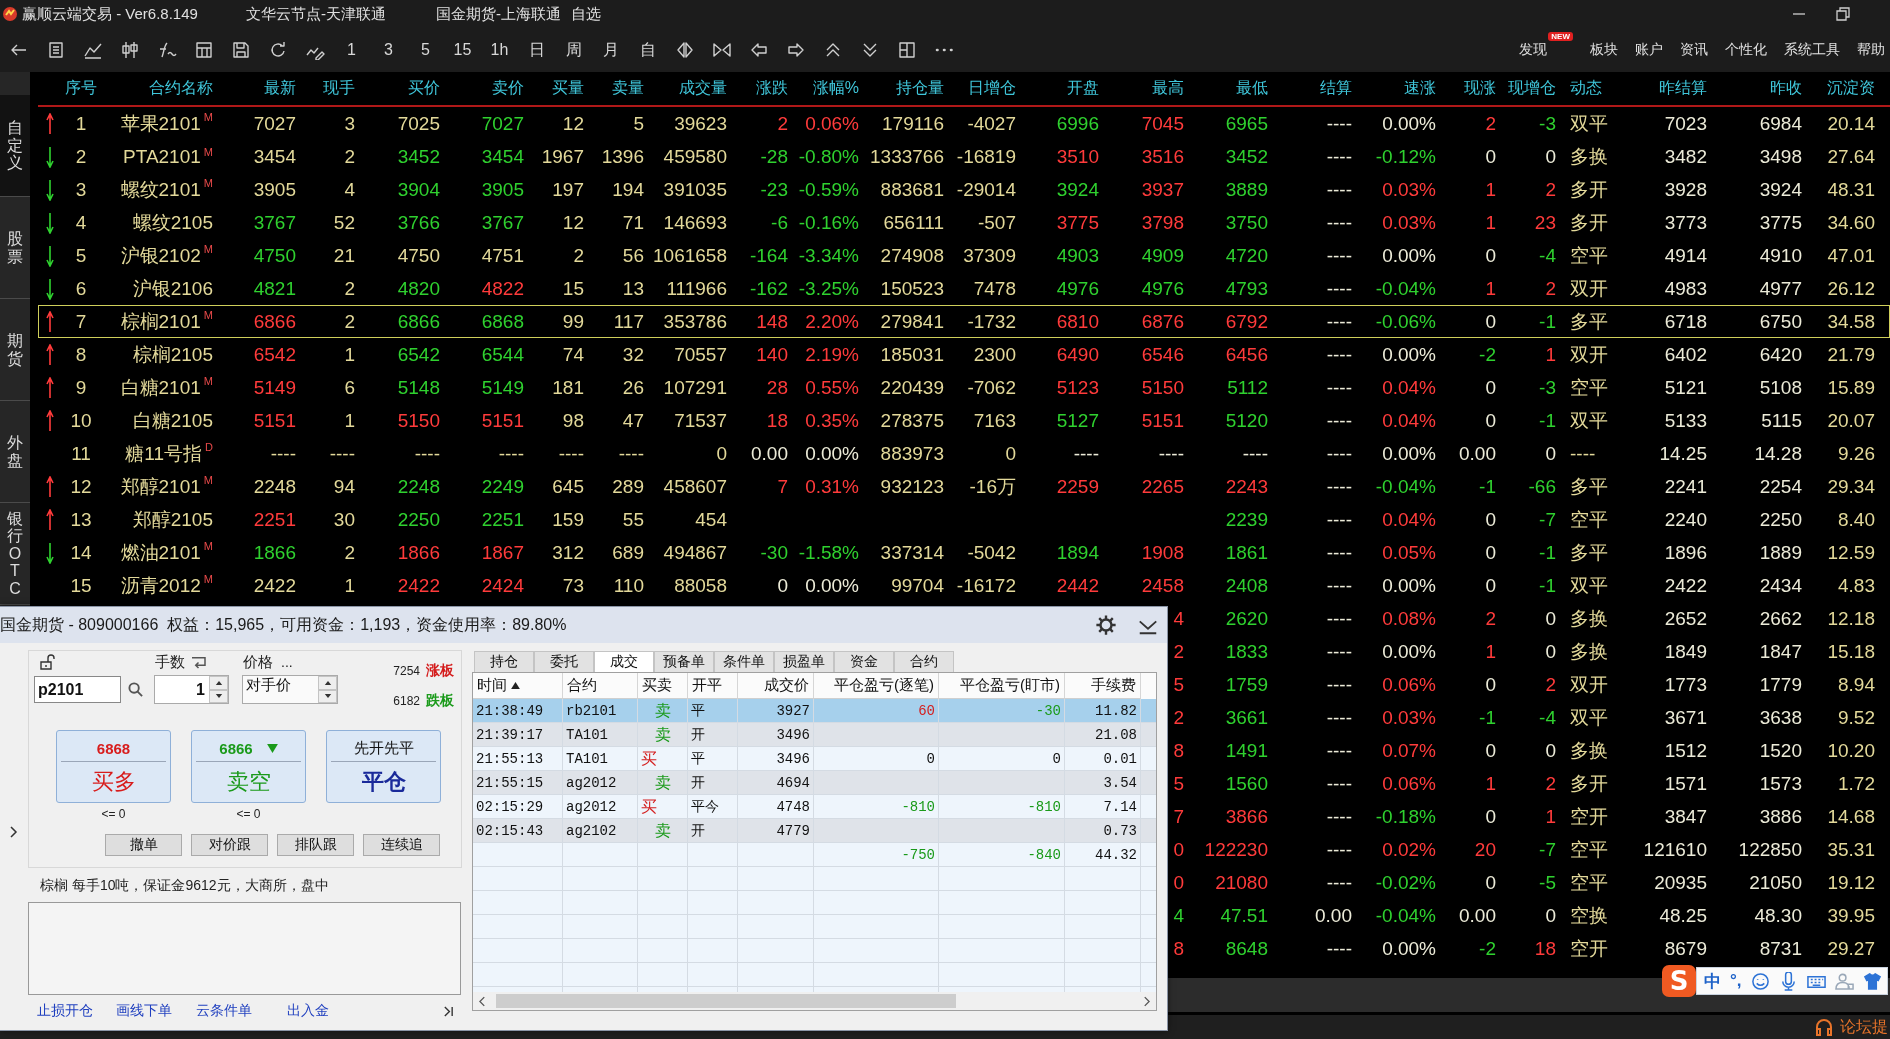 The image size is (1890, 1039). What do you see at coordinates (1146, 1001) in the screenshot?
I see `right-chevron-icon` at bounding box center [1146, 1001].